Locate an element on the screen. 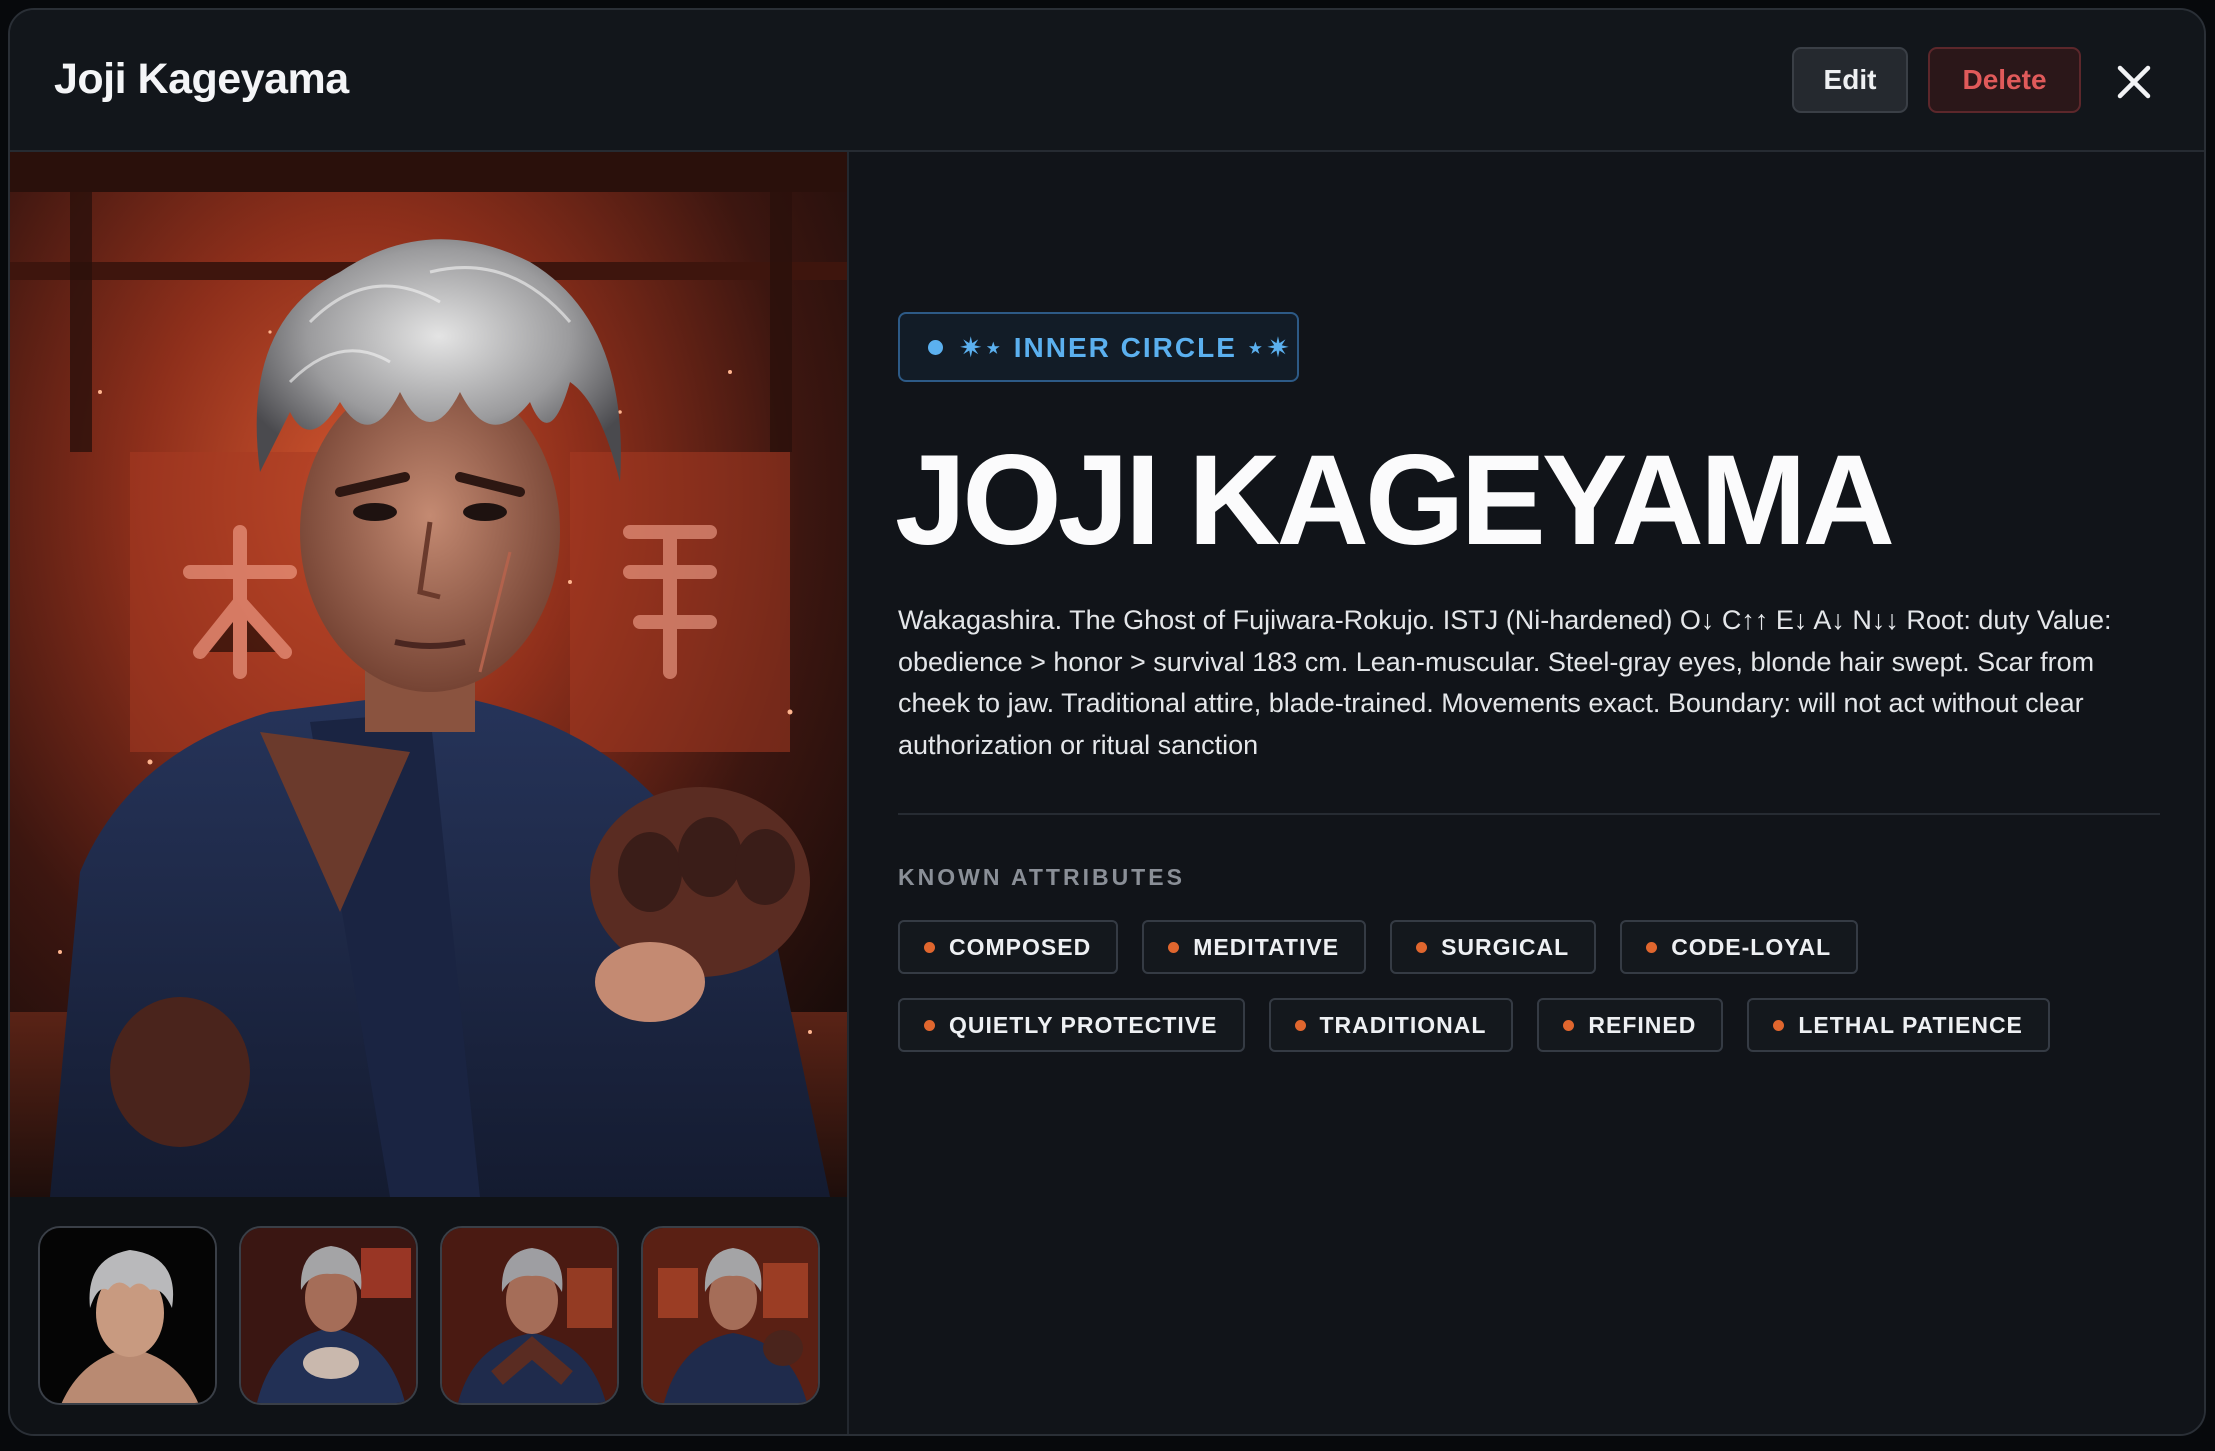 This screenshot has width=2215, height=1451. close-button is located at coordinates (2134, 82).